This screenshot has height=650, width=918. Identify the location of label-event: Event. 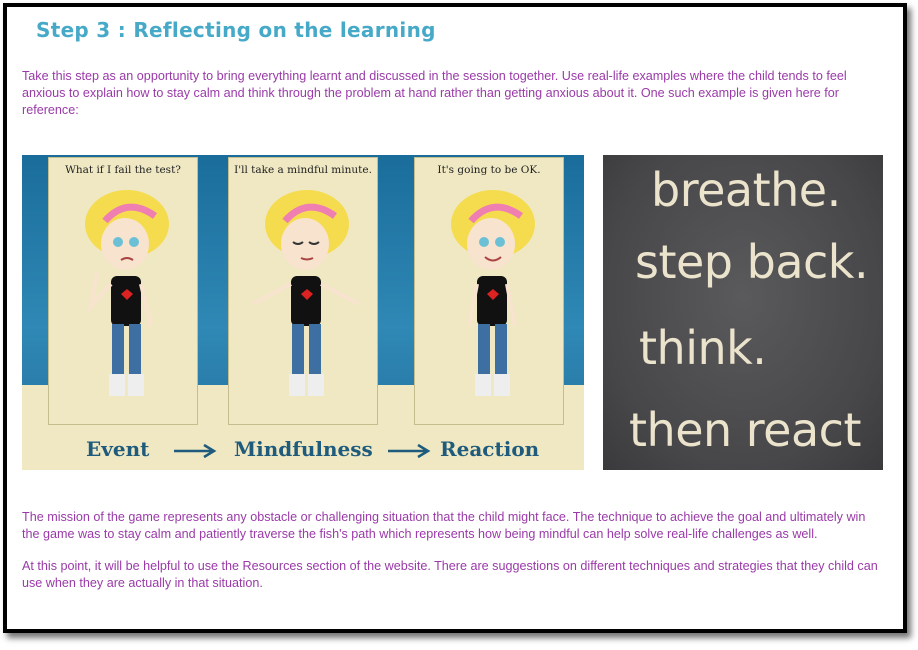
(118, 449).